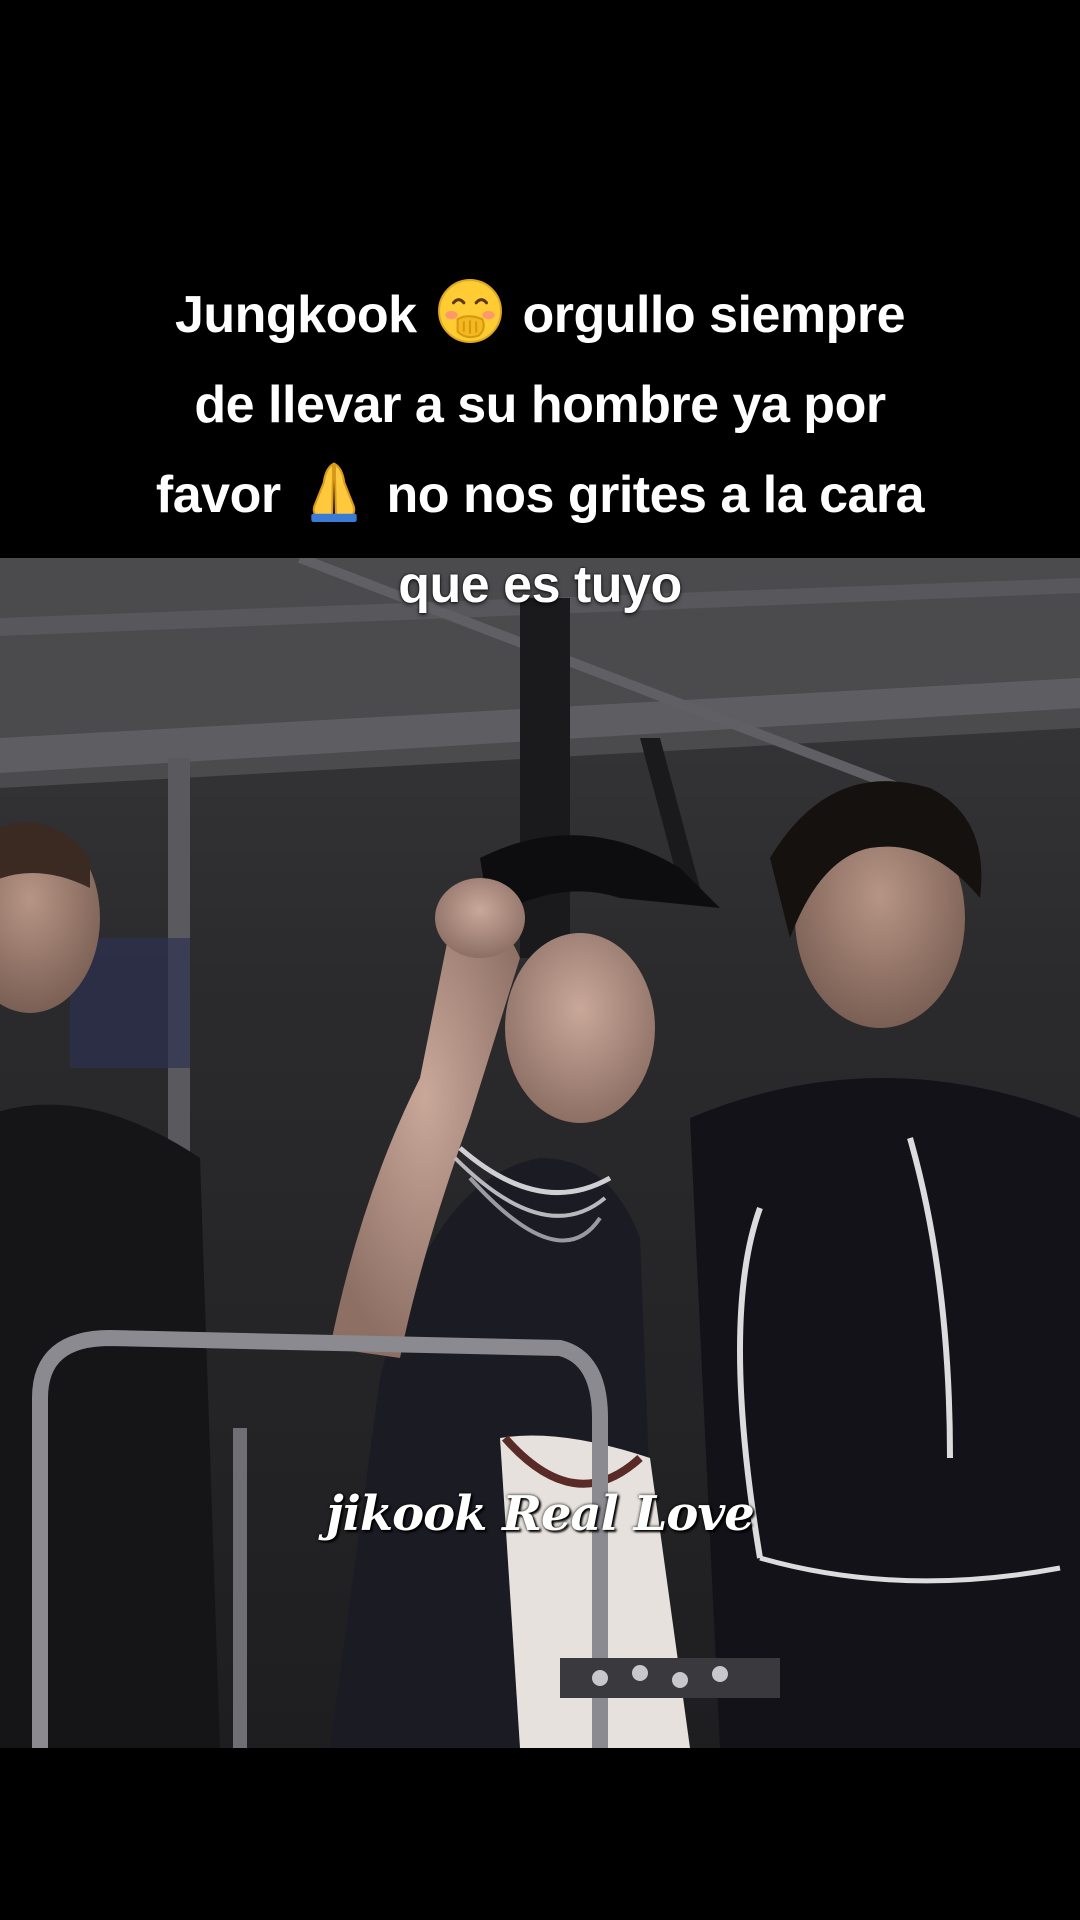 The width and height of the screenshot is (1080, 1920). What do you see at coordinates (540, 1834) in the screenshot?
I see `bottom-letterbox` at bounding box center [540, 1834].